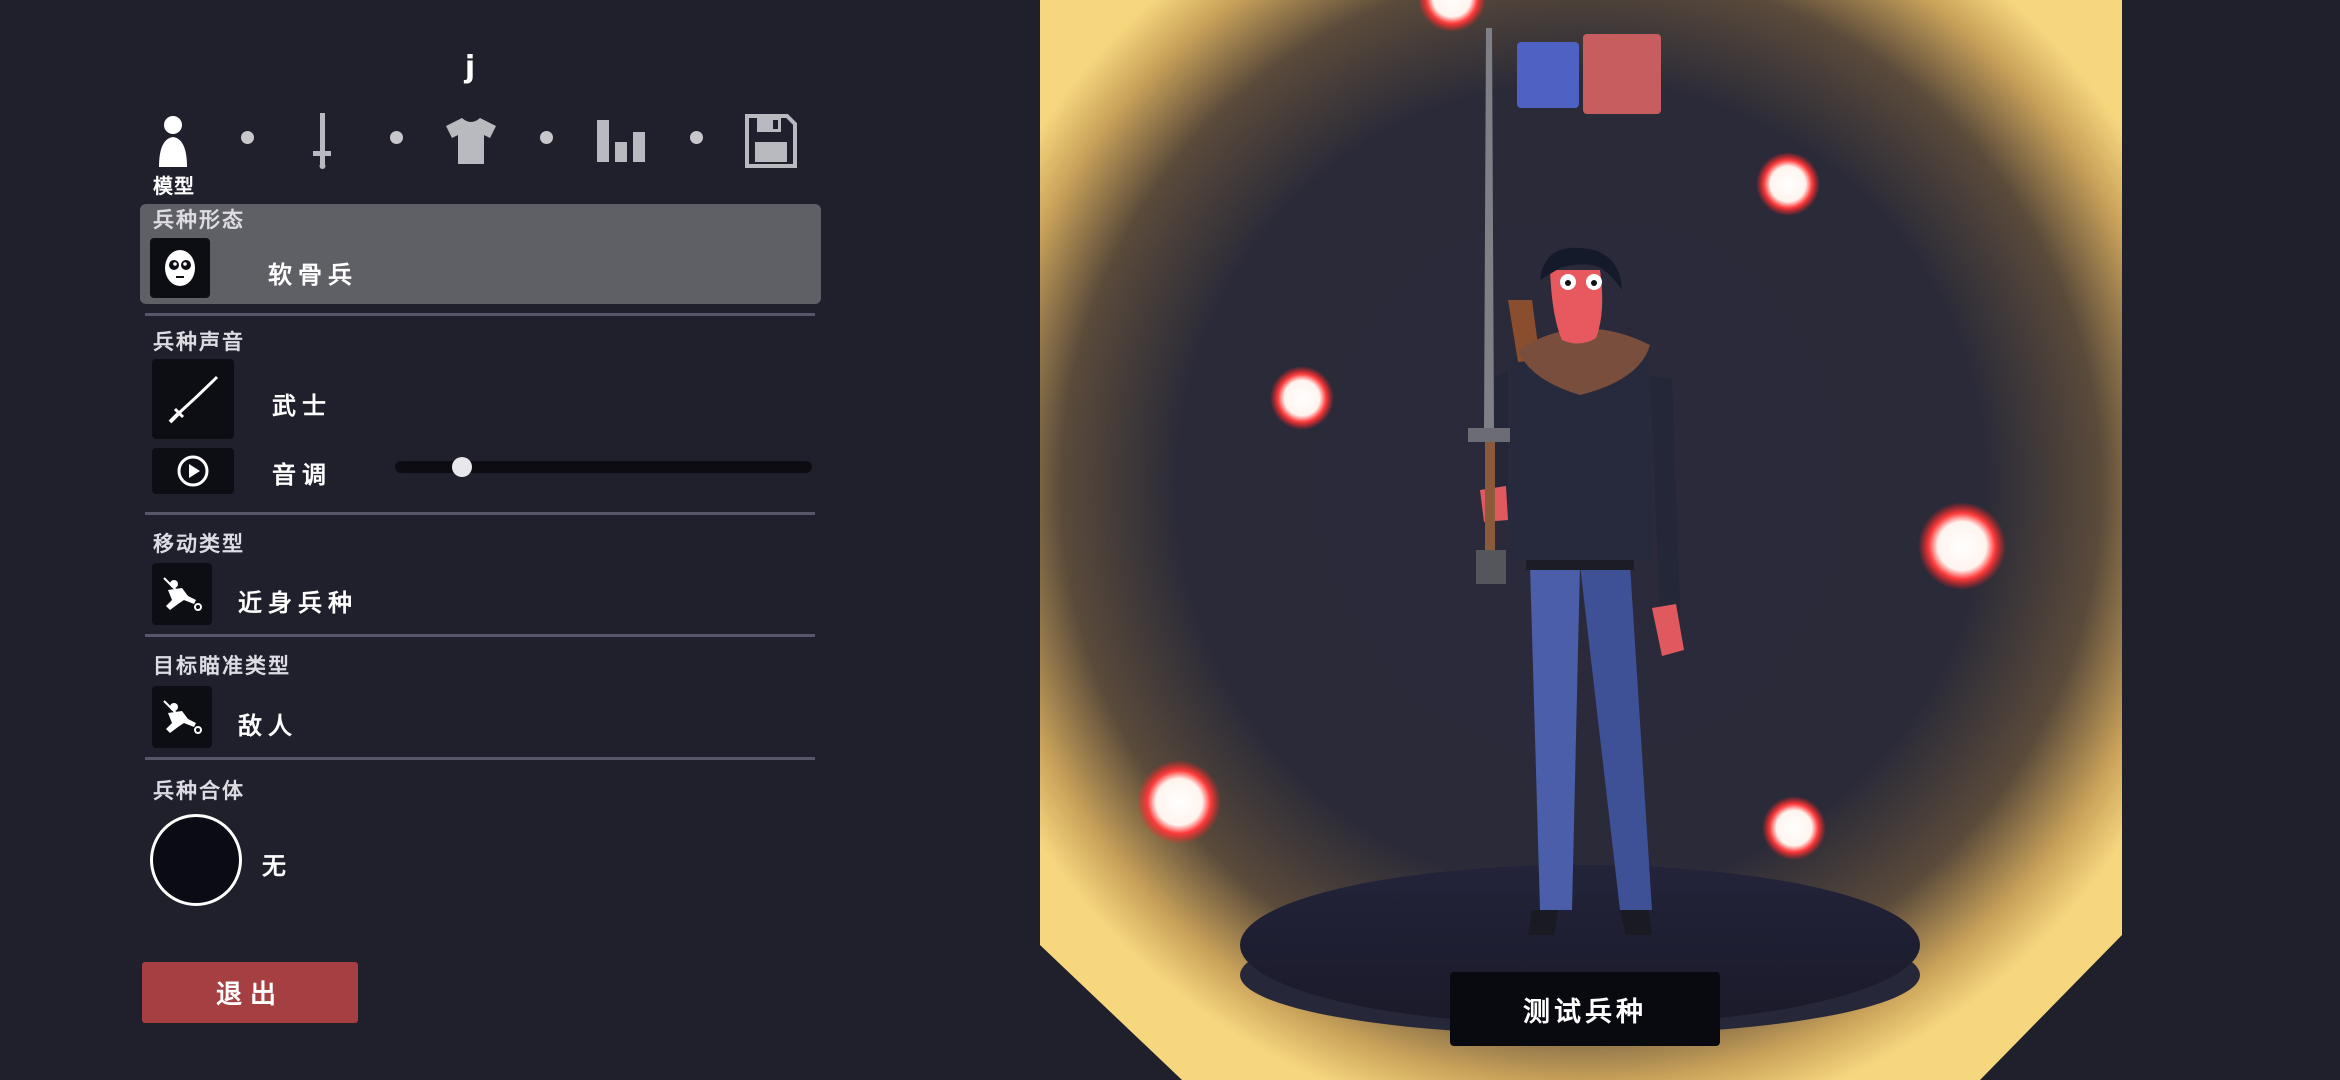  I want to click on movement-section-title: 移动类型, so click(199, 544).